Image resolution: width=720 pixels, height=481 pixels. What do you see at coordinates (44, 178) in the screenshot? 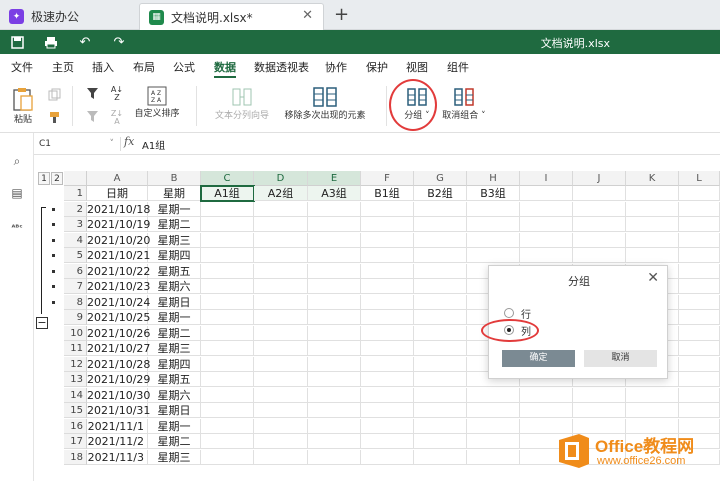
I see `outline-level-1-button: 1` at bounding box center [44, 178].